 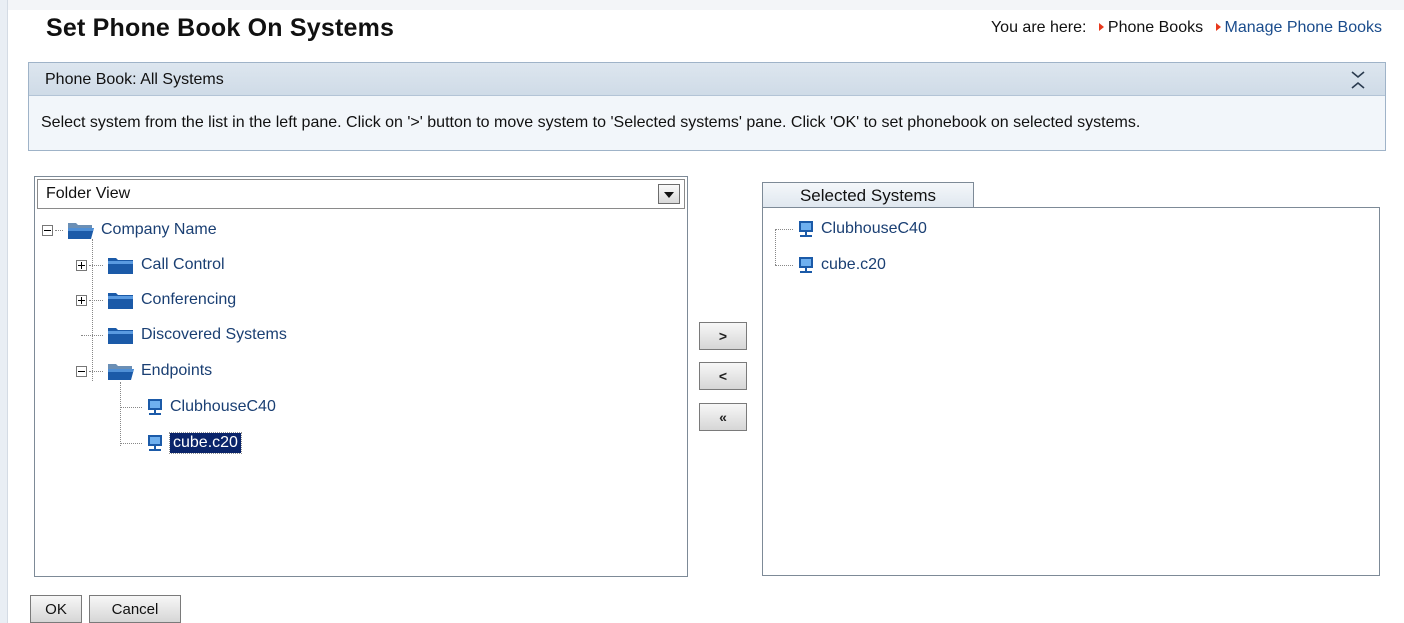 I want to click on tree-node-endpoints: Endpoints, so click(x=143, y=371).